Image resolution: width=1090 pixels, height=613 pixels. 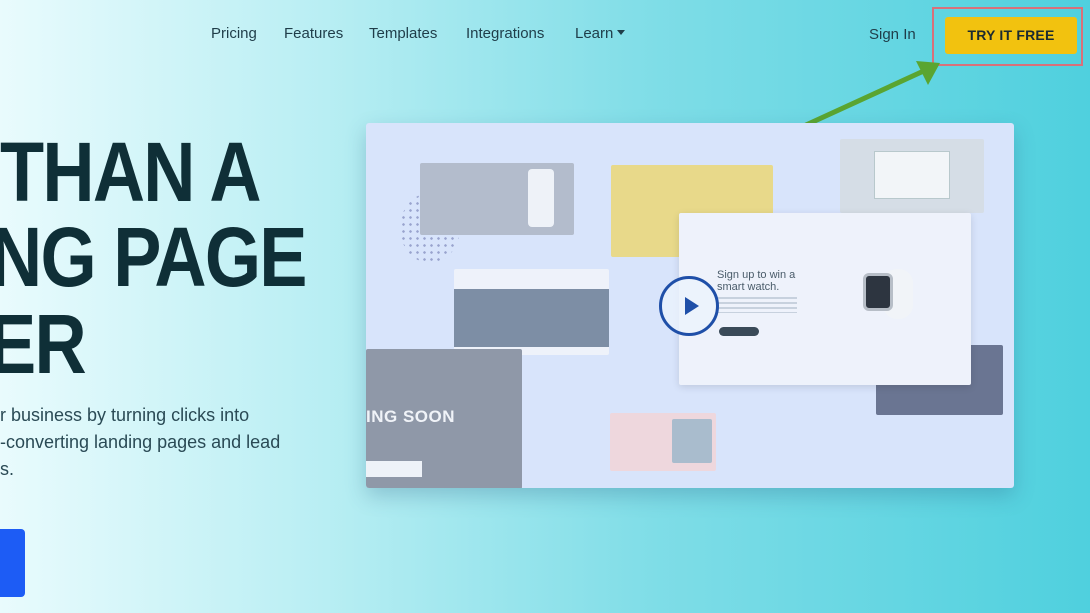 I want to click on signup-pill, so click(x=394, y=469).